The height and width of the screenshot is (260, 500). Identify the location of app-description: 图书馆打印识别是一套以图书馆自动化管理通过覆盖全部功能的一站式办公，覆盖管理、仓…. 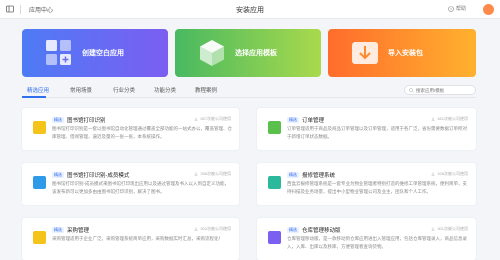
(142, 132).